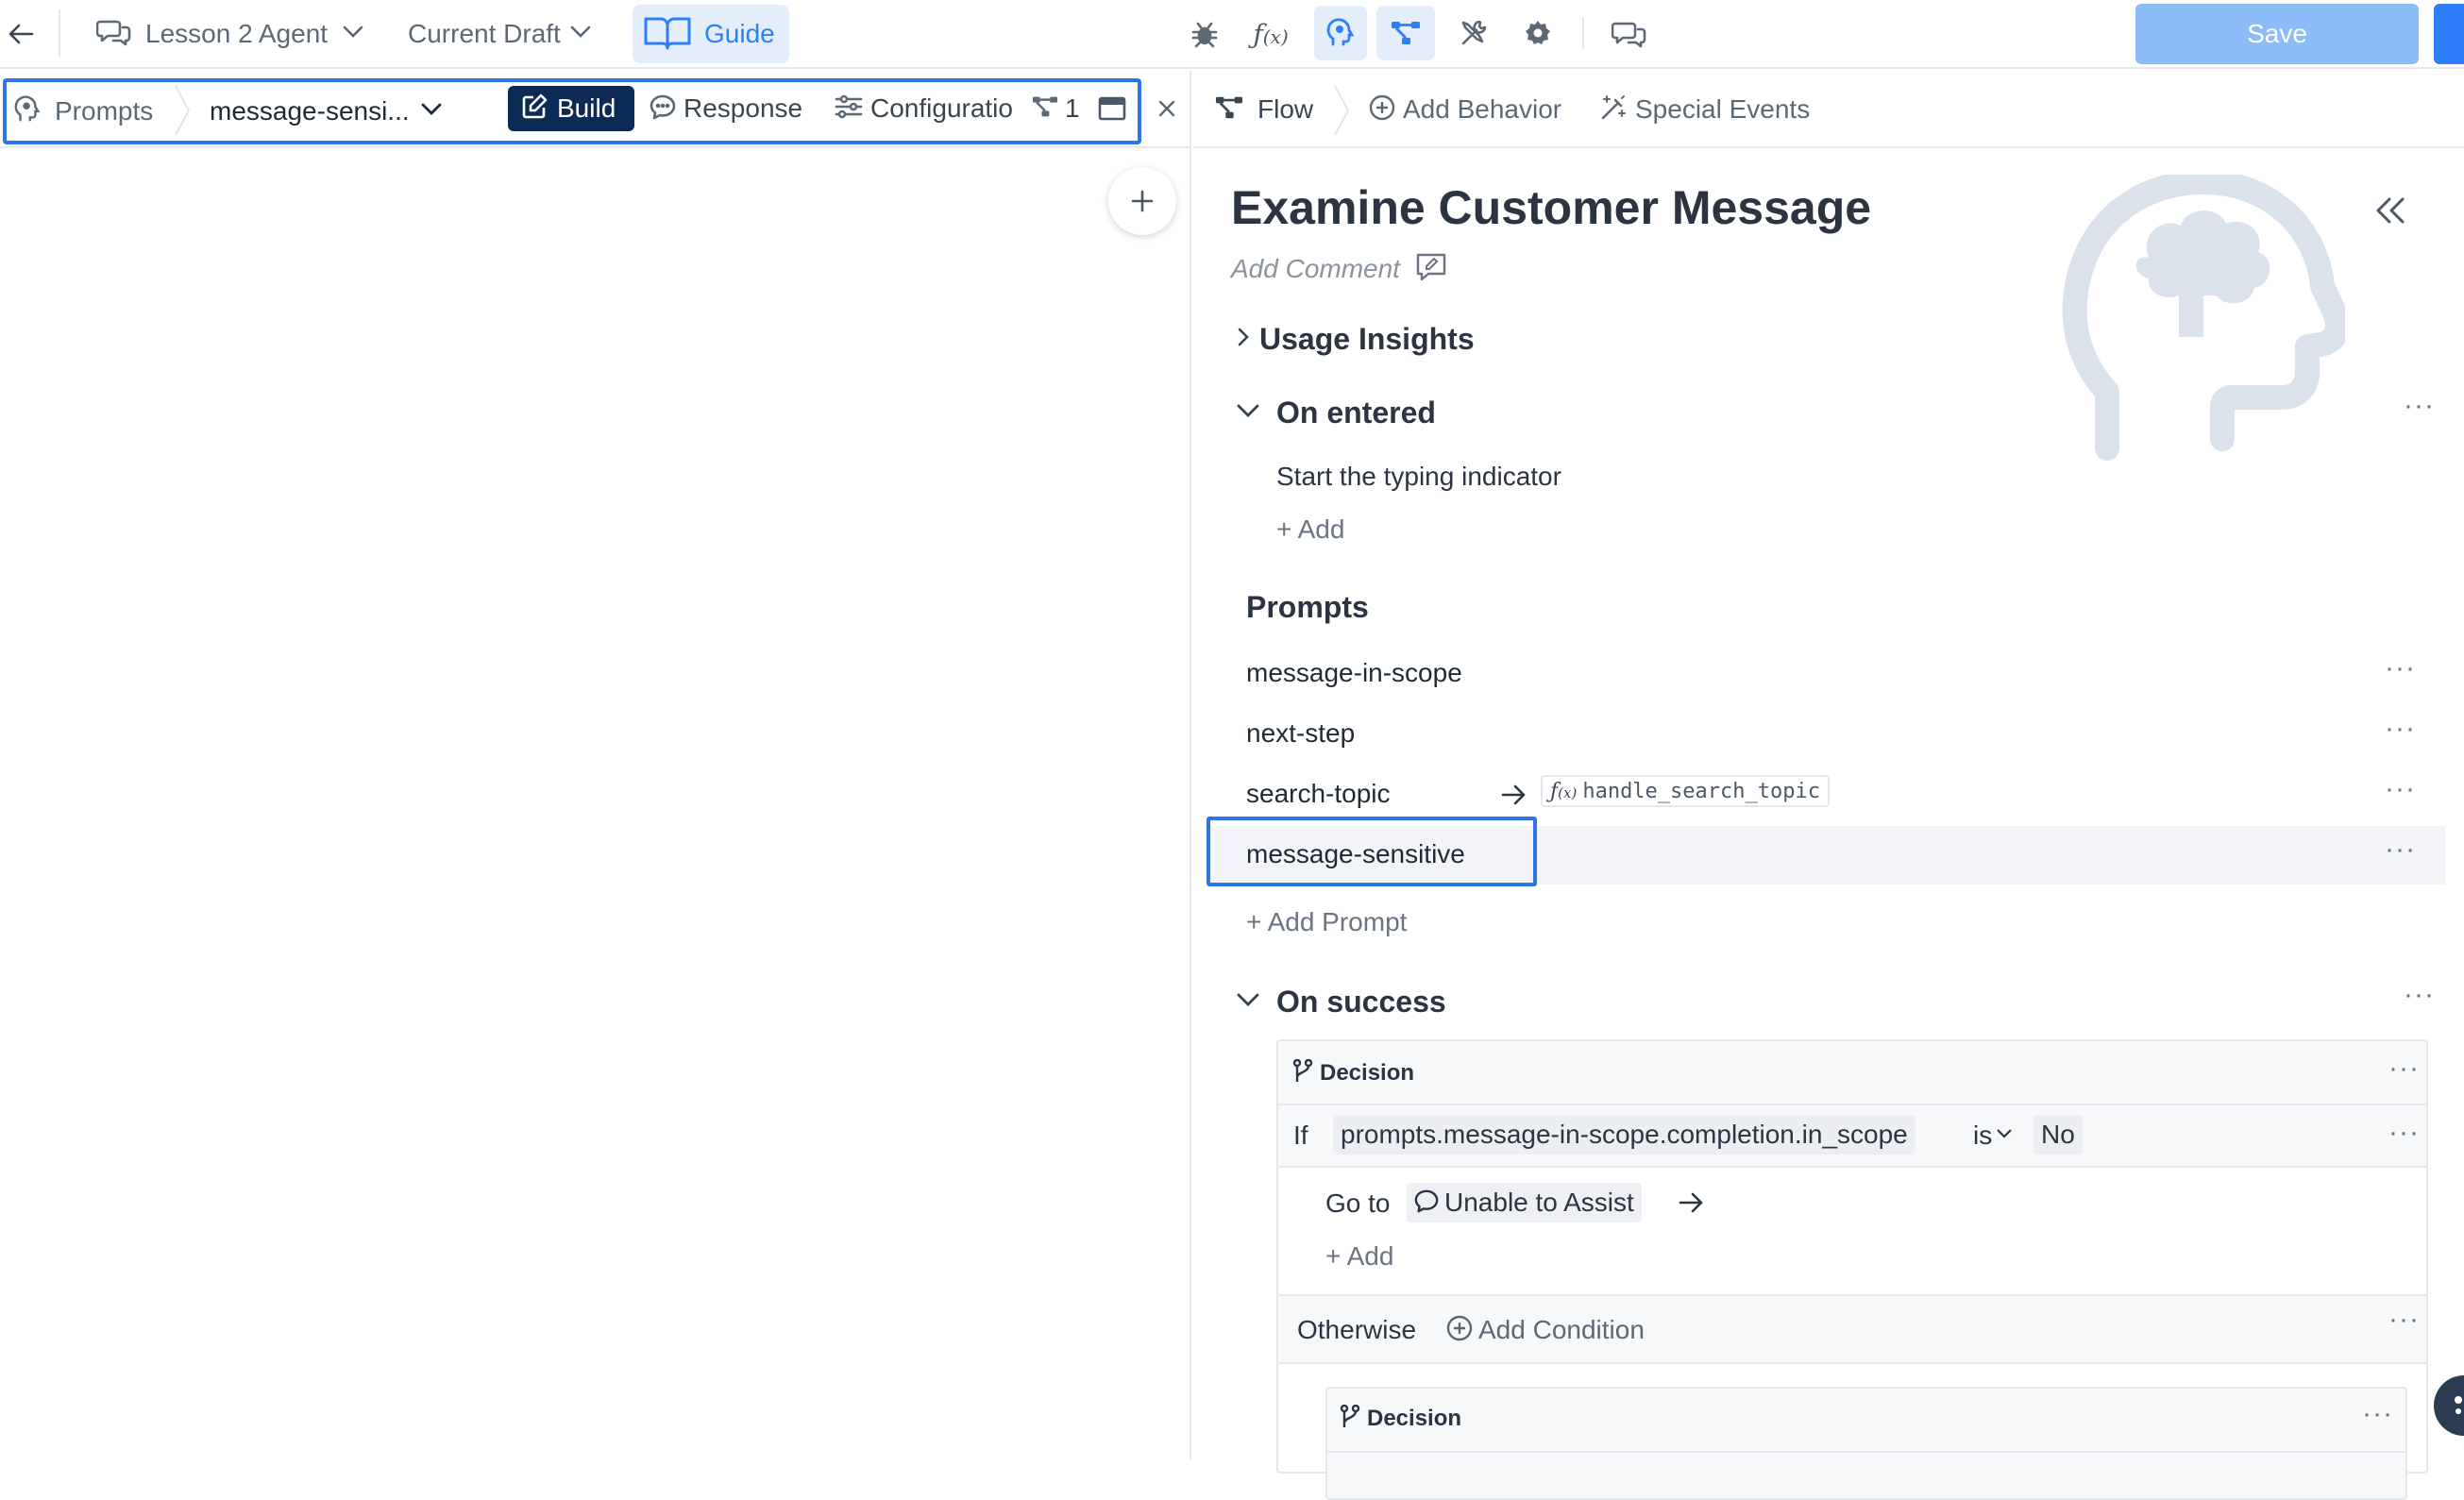 This screenshot has height=1500, width=2464. What do you see at coordinates (2390, 210) in the screenshot?
I see `collapse-icon` at bounding box center [2390, 210].